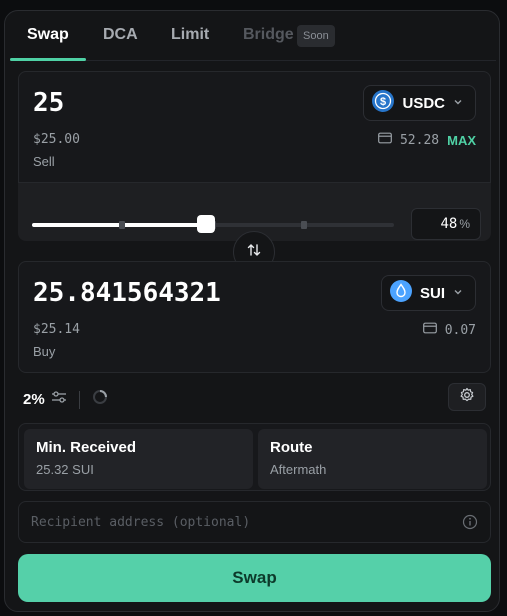  What do you see at coordinates (449, 224) in the screenshot?
I see `percent-value: 48` at bounding box center [449, 224].